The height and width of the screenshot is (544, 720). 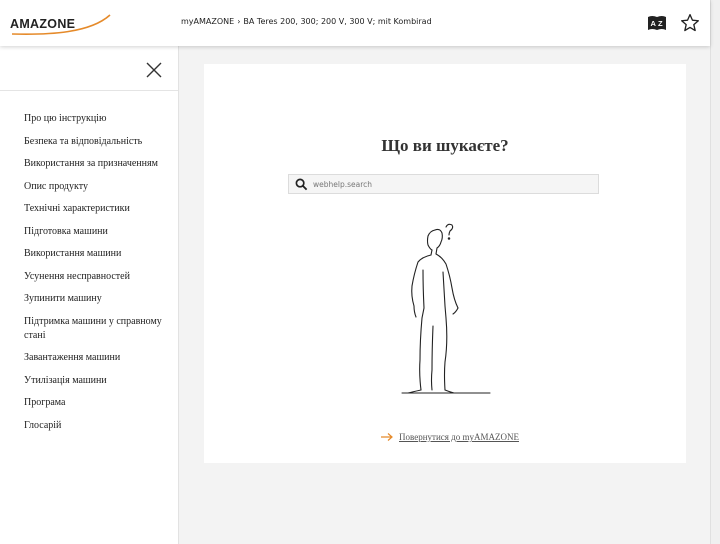 I want to click on sidebar-item-glossary: Глосарій, so click(x=99, y=426).